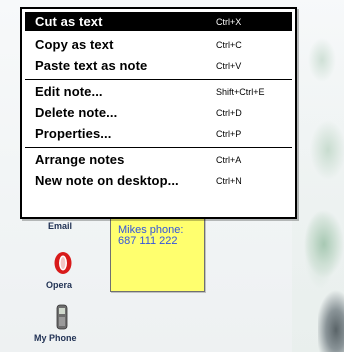  What do you see at coordinates (80, 159) in the screenshot?
I see `menu-item-label: Arrange notes` at bounding box center [80, 159].